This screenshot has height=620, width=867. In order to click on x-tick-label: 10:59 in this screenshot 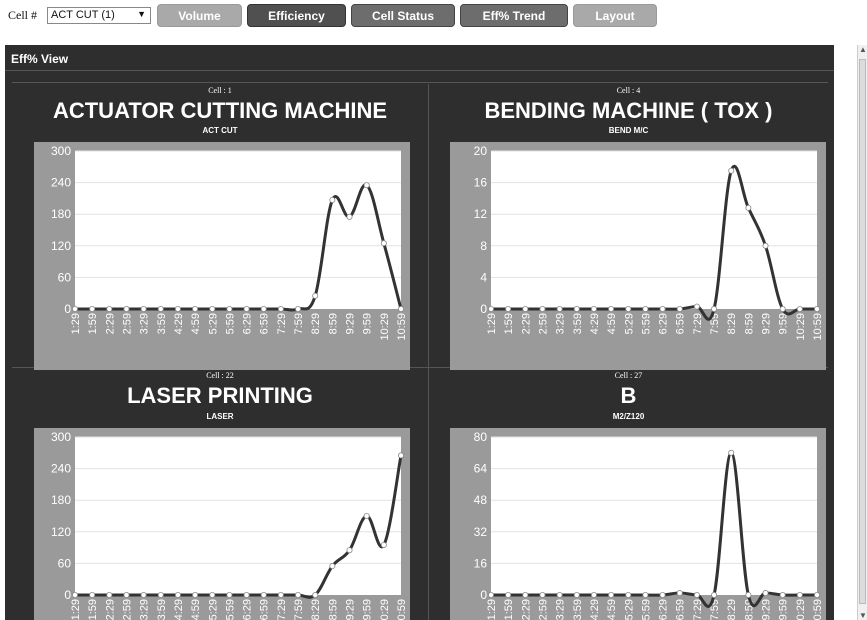, I will do `click(818, 609)`.